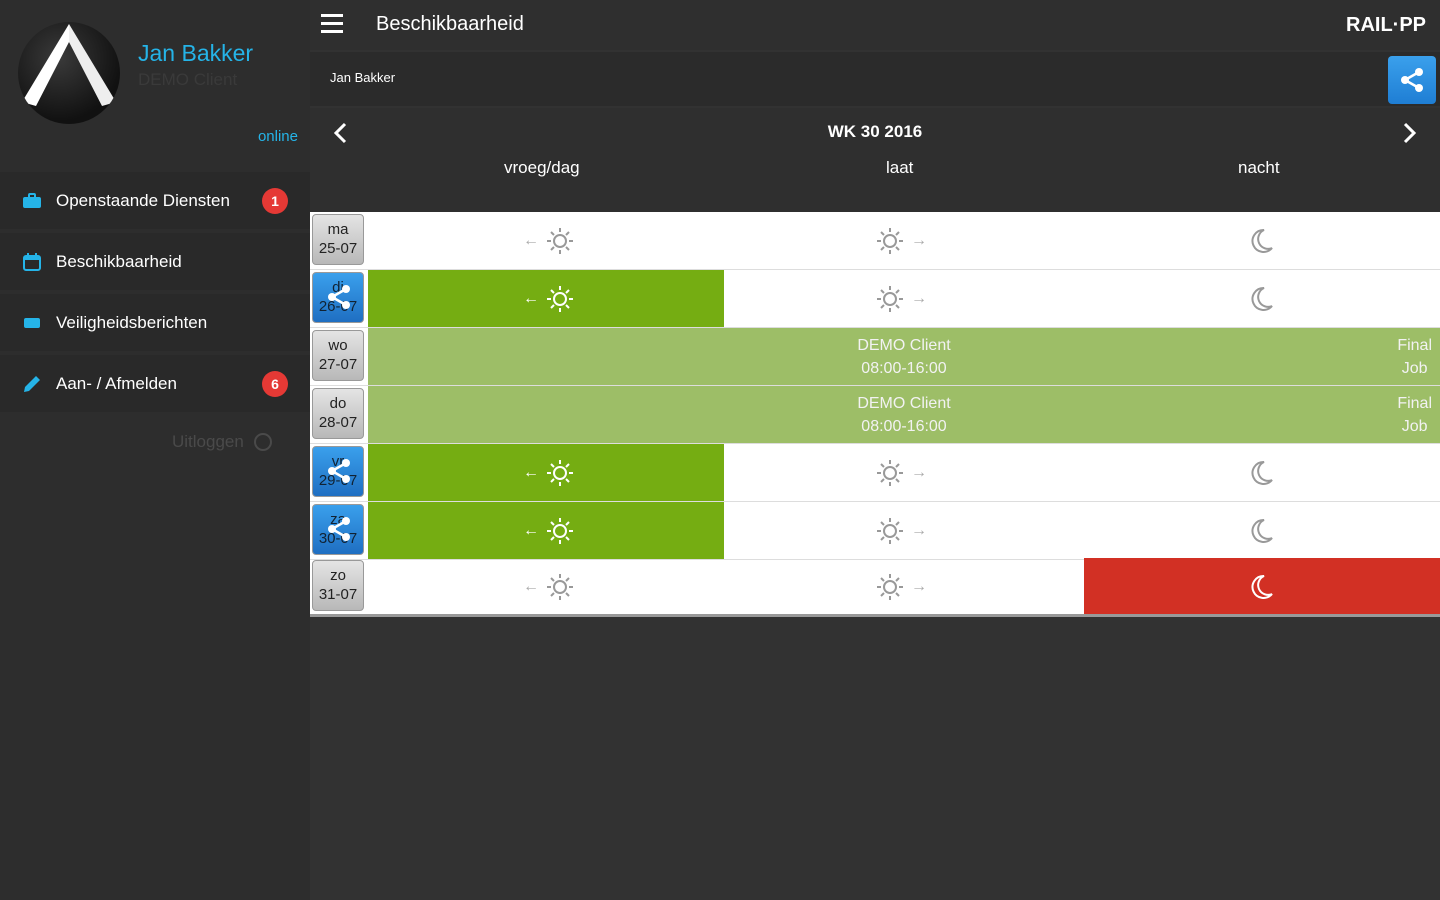 The height and width of the screenshot is (900, 1440). What do you see at coordinates (338, 413) in the screenshot?
I see `day-label: do 28-07` at bounding box center [338, 413].